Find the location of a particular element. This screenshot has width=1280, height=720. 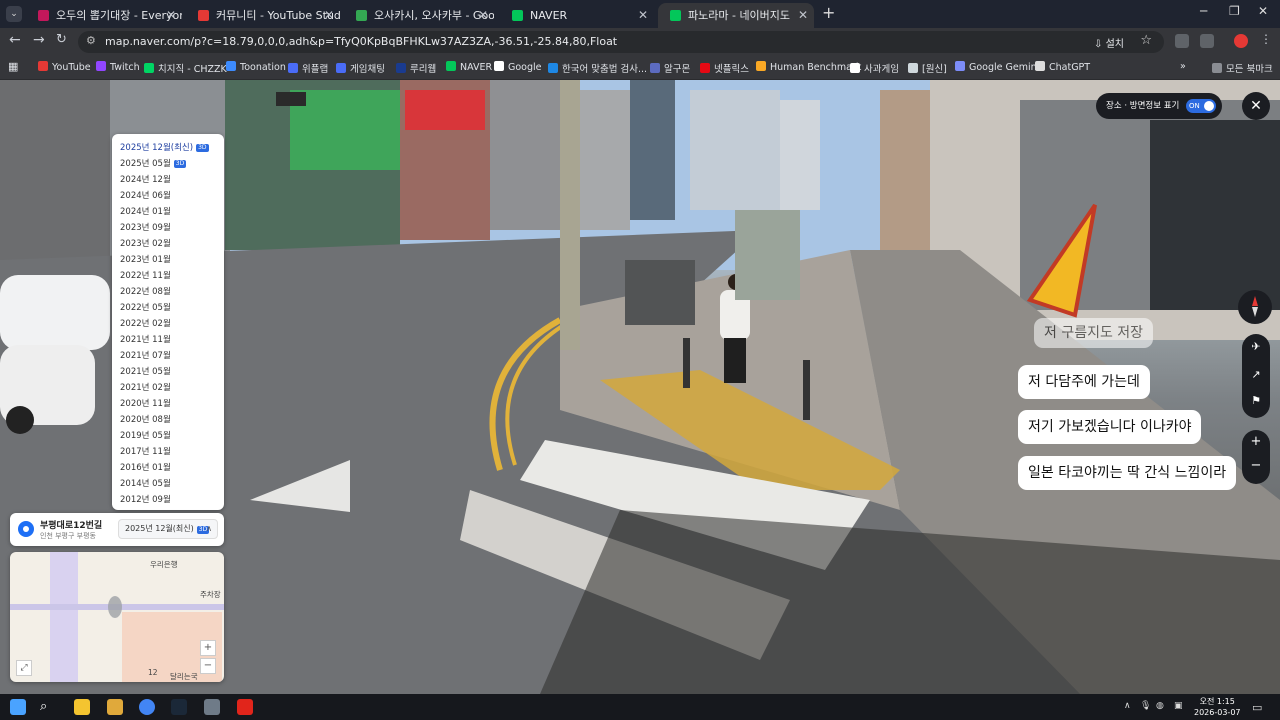

date-option: 2019년 05월 is located at coordinates (168, 436).